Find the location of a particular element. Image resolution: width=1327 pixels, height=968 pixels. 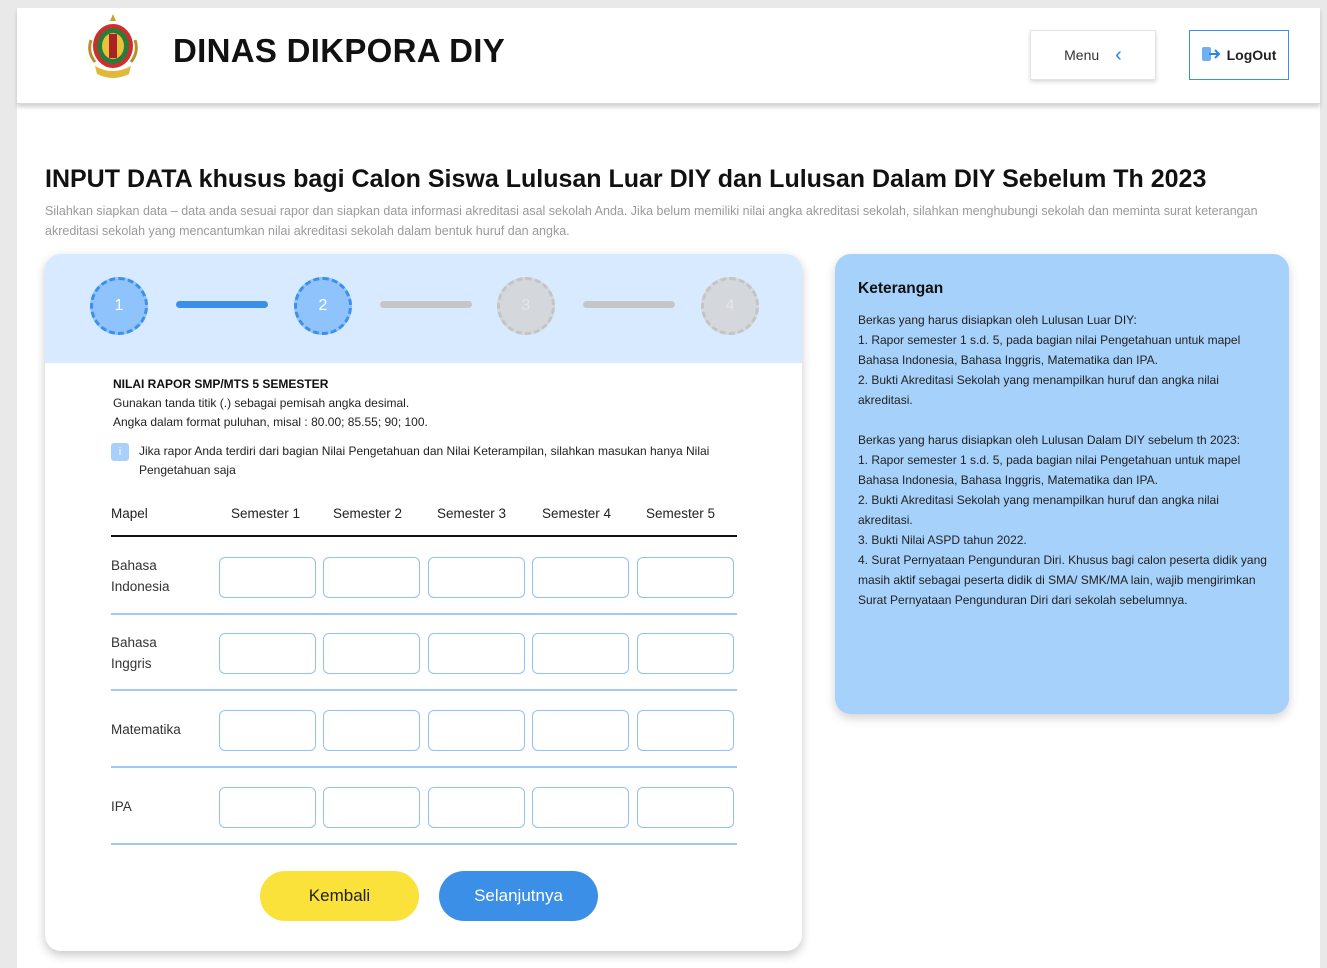

mapel-label: IPA is located at coordinates (161, 806).